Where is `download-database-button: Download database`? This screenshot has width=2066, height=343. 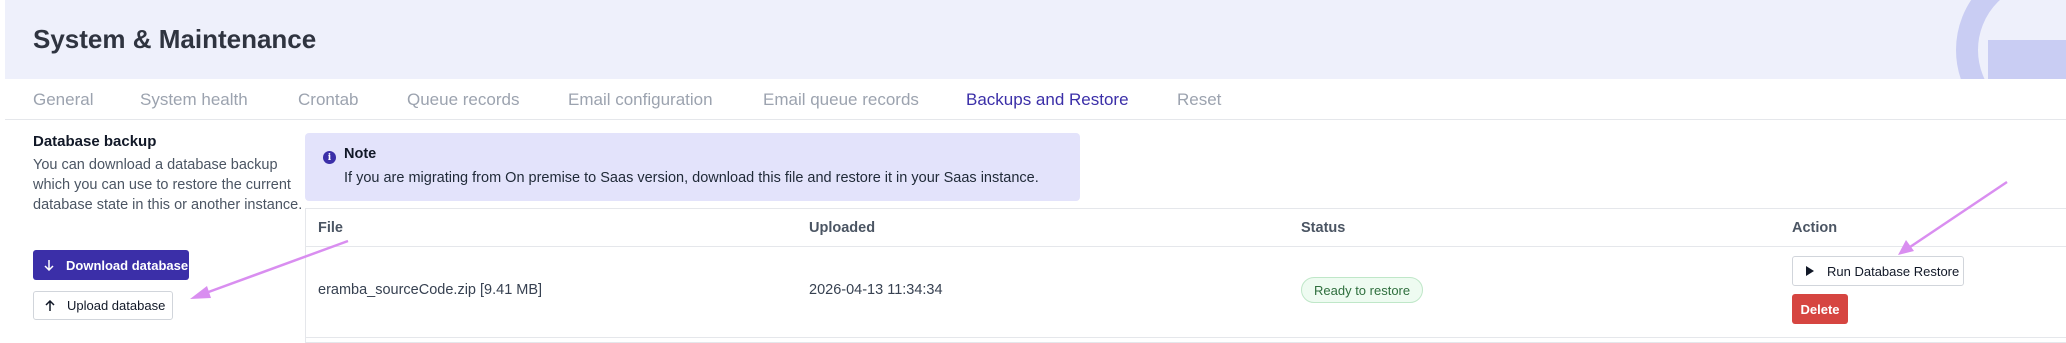 download-database-button: Download database is located at coordinates (111, 265).